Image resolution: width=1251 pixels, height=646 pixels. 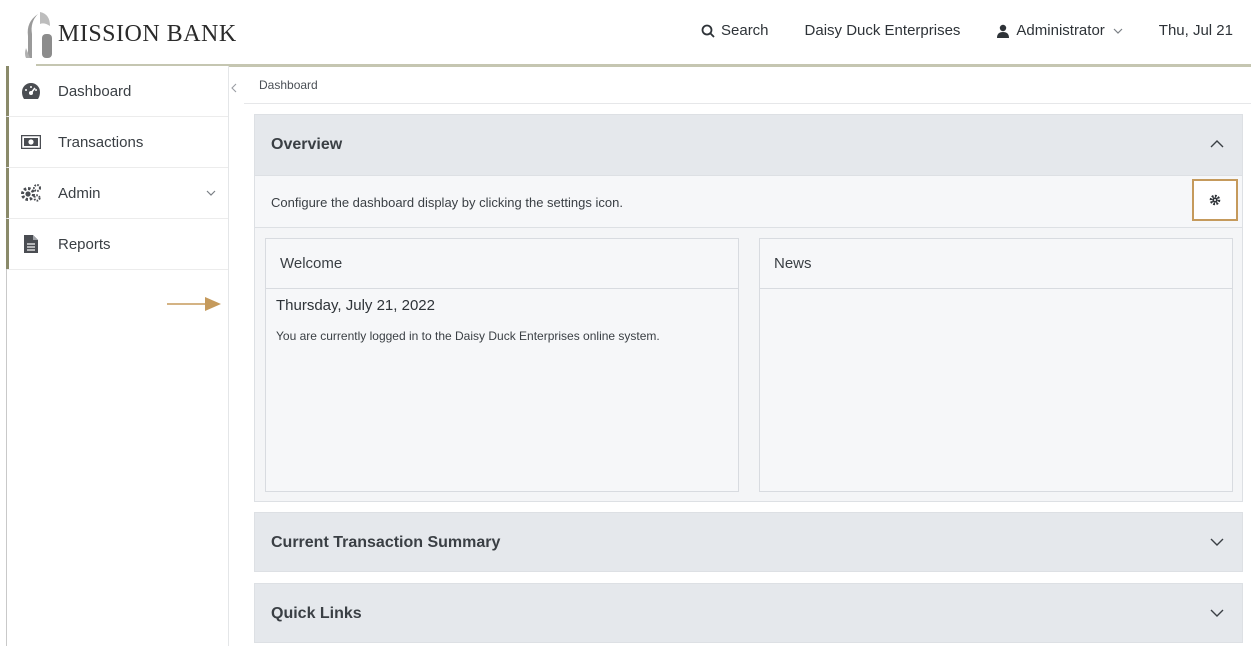 I want to click on sidebar-collapse-button, so click(x=234, y=88).